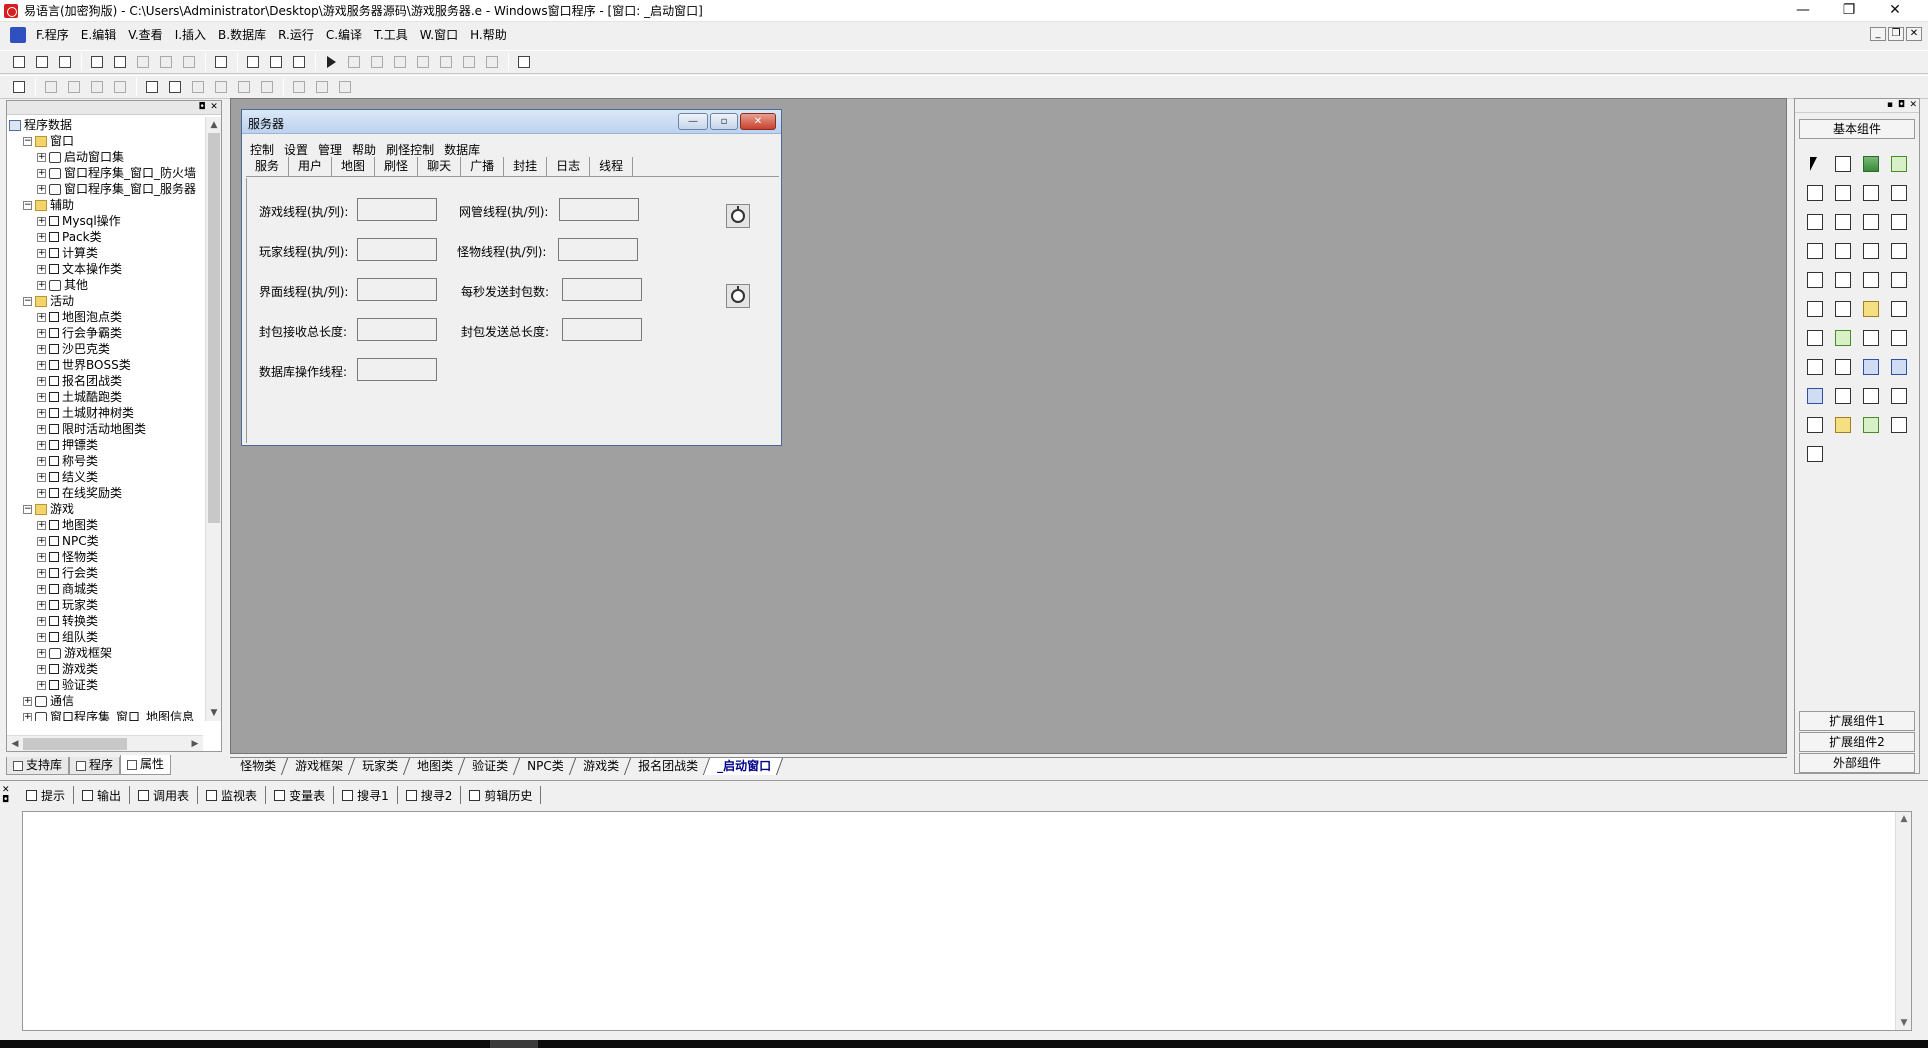 The width and height of the screenshot is (1928, 1048). I want to click on tab-icon, so click(1843, 279).